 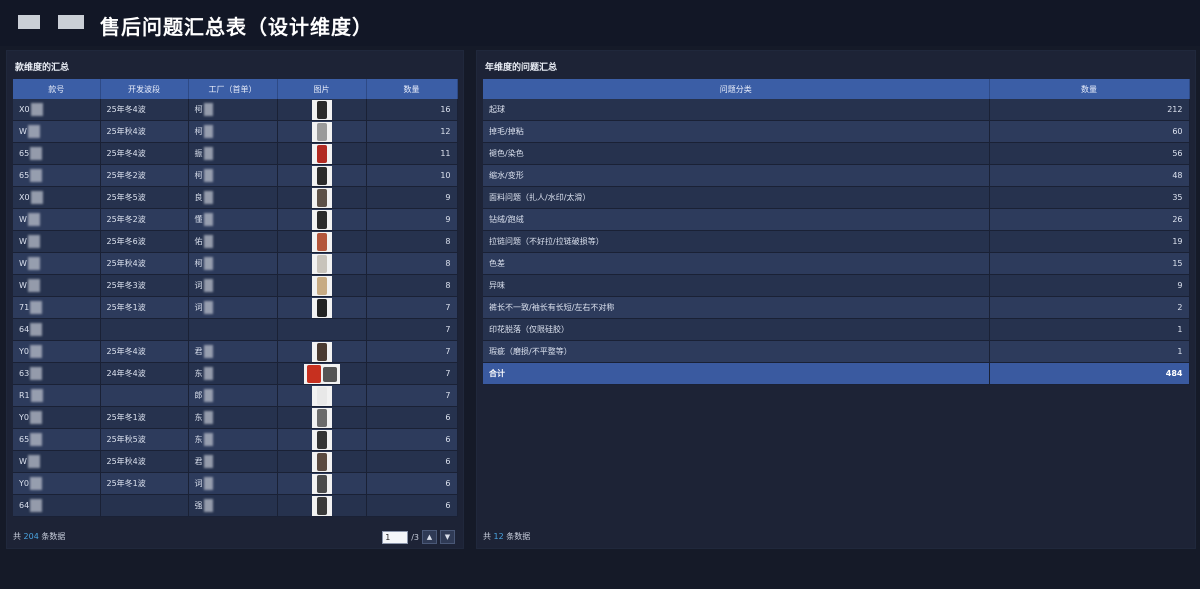 What do you see at coordinates (235, 153) in the screenshot?
I see `table-row: 65 25年冬4波振 11` at bounding box center [235, 153].